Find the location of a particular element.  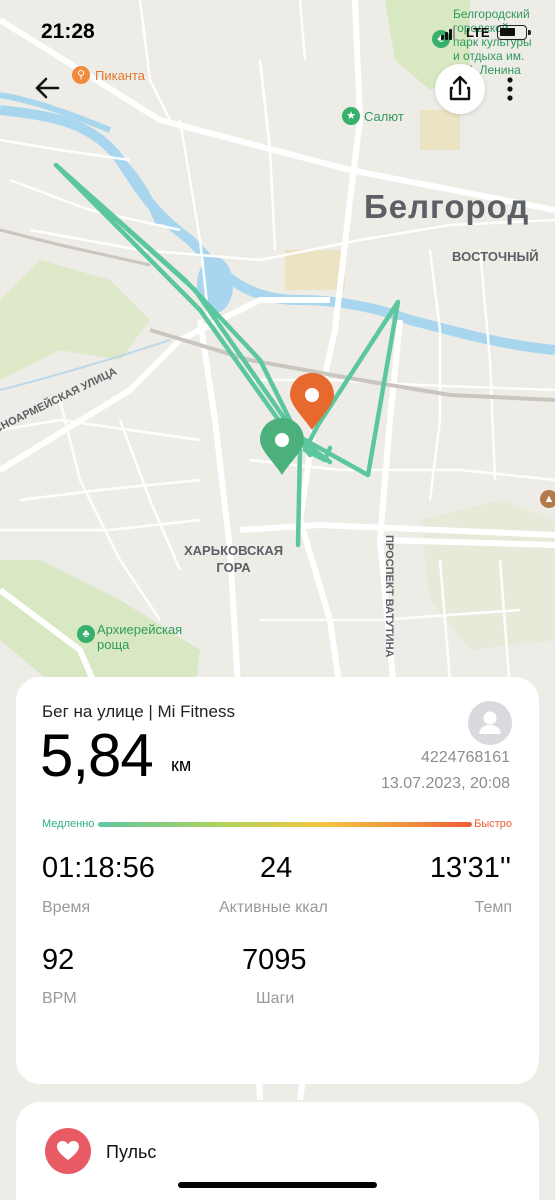

more-vertical-icon is located at coordinates (510, 89).